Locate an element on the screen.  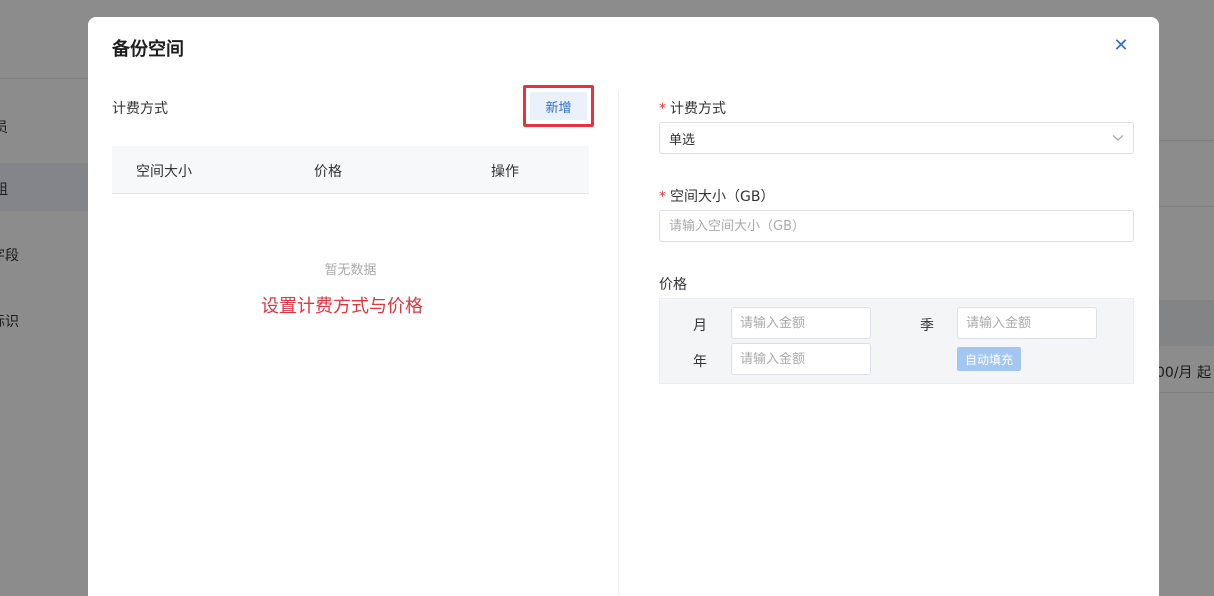
space-size-input is located at coordinates (896, 226).